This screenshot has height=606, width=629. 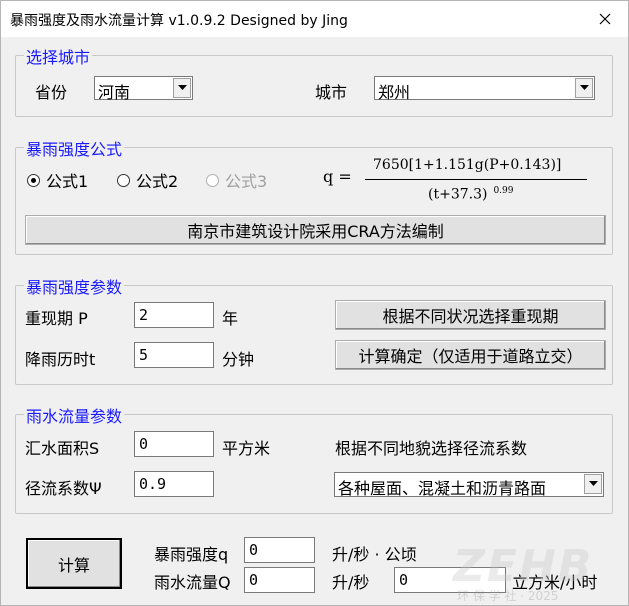 What do you see at coordinates (331, 92) in the screenshot?
I see `city-label: 城市` at bounding box center [331, 92].